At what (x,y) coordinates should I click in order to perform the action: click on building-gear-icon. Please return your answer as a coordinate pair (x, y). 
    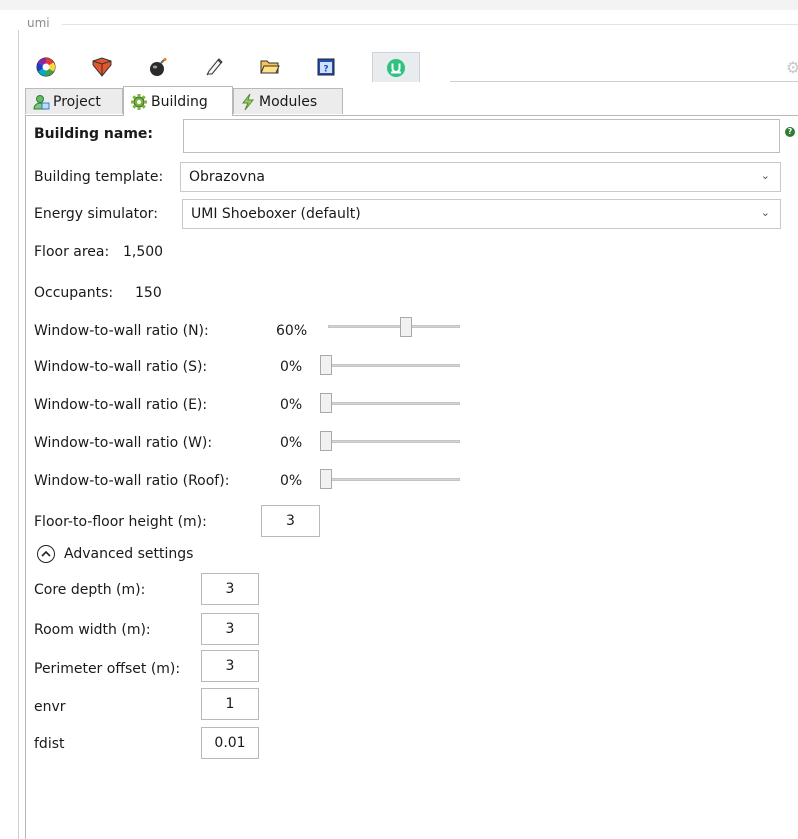
    Looking at the image, I should click on (139, 102).